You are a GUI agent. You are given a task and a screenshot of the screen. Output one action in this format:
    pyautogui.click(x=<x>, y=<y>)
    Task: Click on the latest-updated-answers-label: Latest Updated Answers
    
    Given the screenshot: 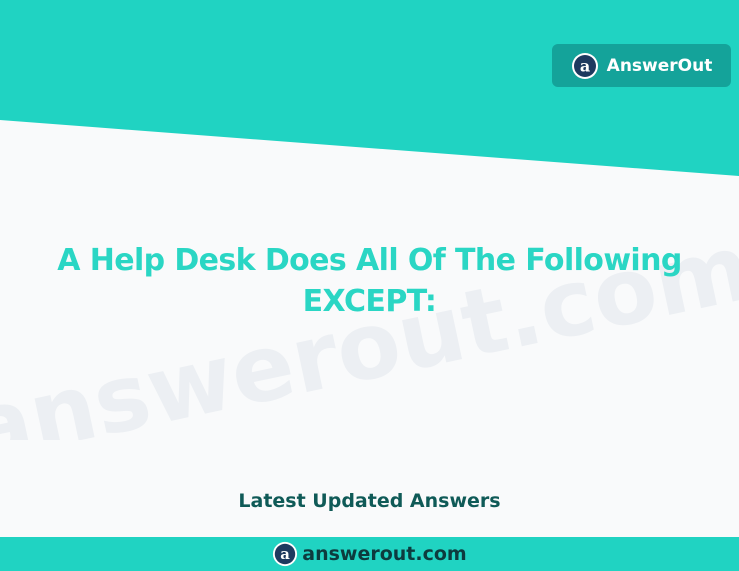 What is the action you would take?
    pyautogui.click(x=369, y=501)
    